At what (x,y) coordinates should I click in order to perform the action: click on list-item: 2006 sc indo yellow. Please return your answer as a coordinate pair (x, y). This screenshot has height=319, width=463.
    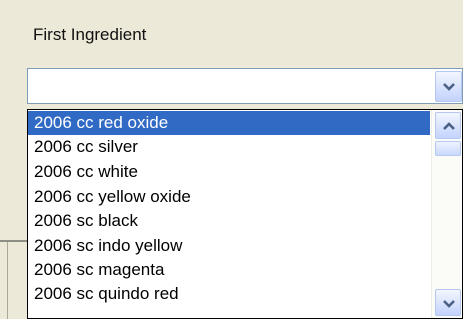
    Looking at the image, I should click on (229, 246).